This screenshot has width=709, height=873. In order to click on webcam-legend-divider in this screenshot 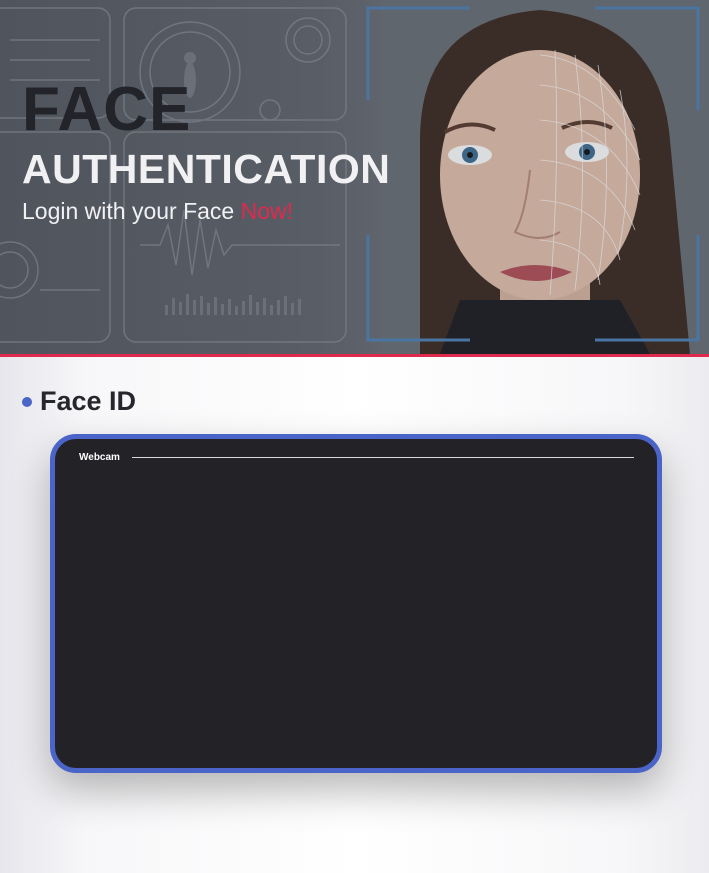, I will do `click(383, 457)`.